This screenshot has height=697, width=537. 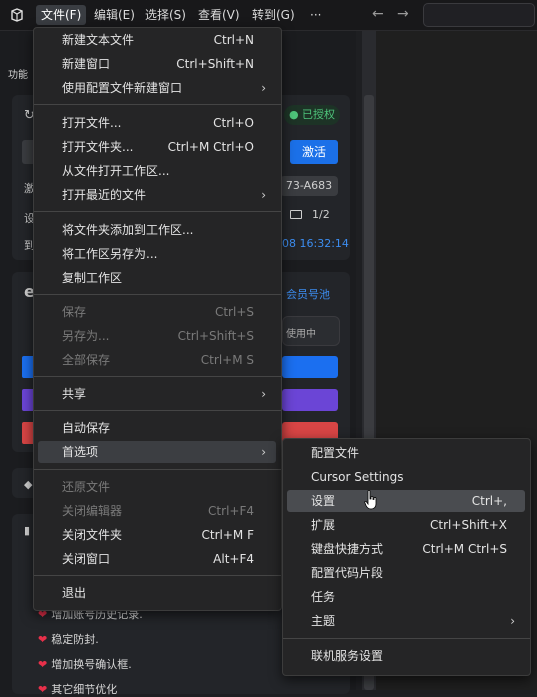 What do you see at coordinates (157, 195) in the screenshot?
I see `menu-item-open-recent: 打开最近的文件 ›` at bounding box center [157, 195].